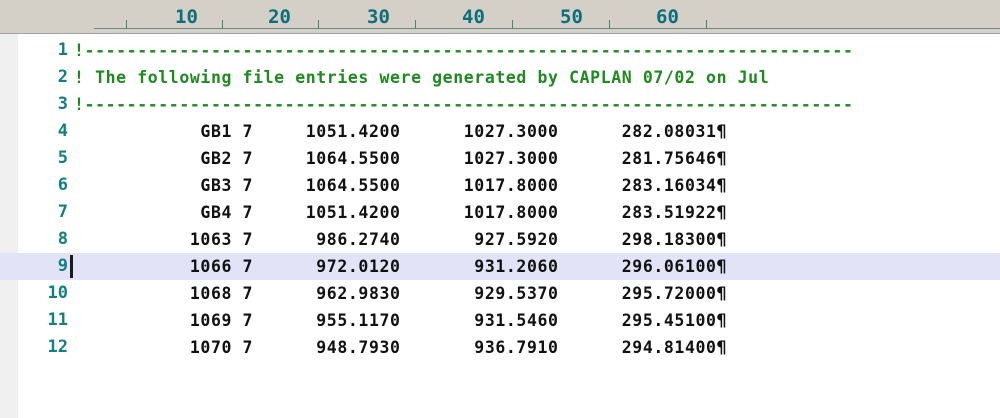 The image size is (1000, 418). Describe the element at coordinates (667, 17) in the screenshot. I see `ruler-mark-60: 60` at that location.